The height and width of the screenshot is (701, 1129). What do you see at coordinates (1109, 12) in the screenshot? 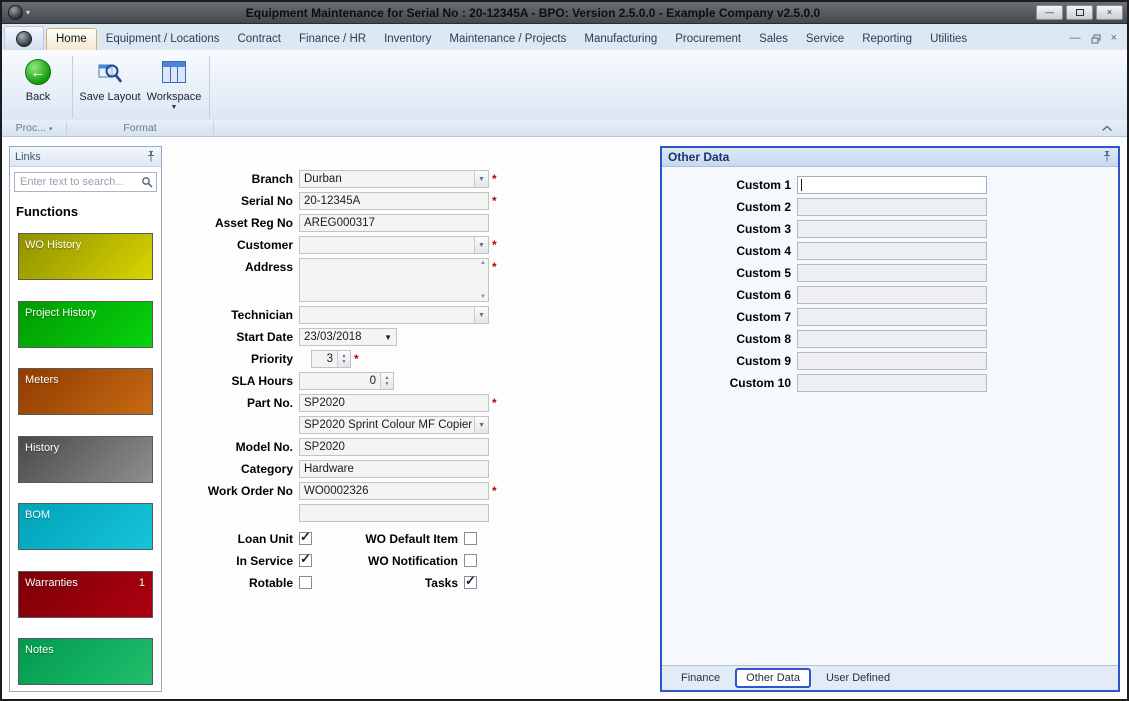
I see `close-button: ×` at bounding box center [1109, 12].